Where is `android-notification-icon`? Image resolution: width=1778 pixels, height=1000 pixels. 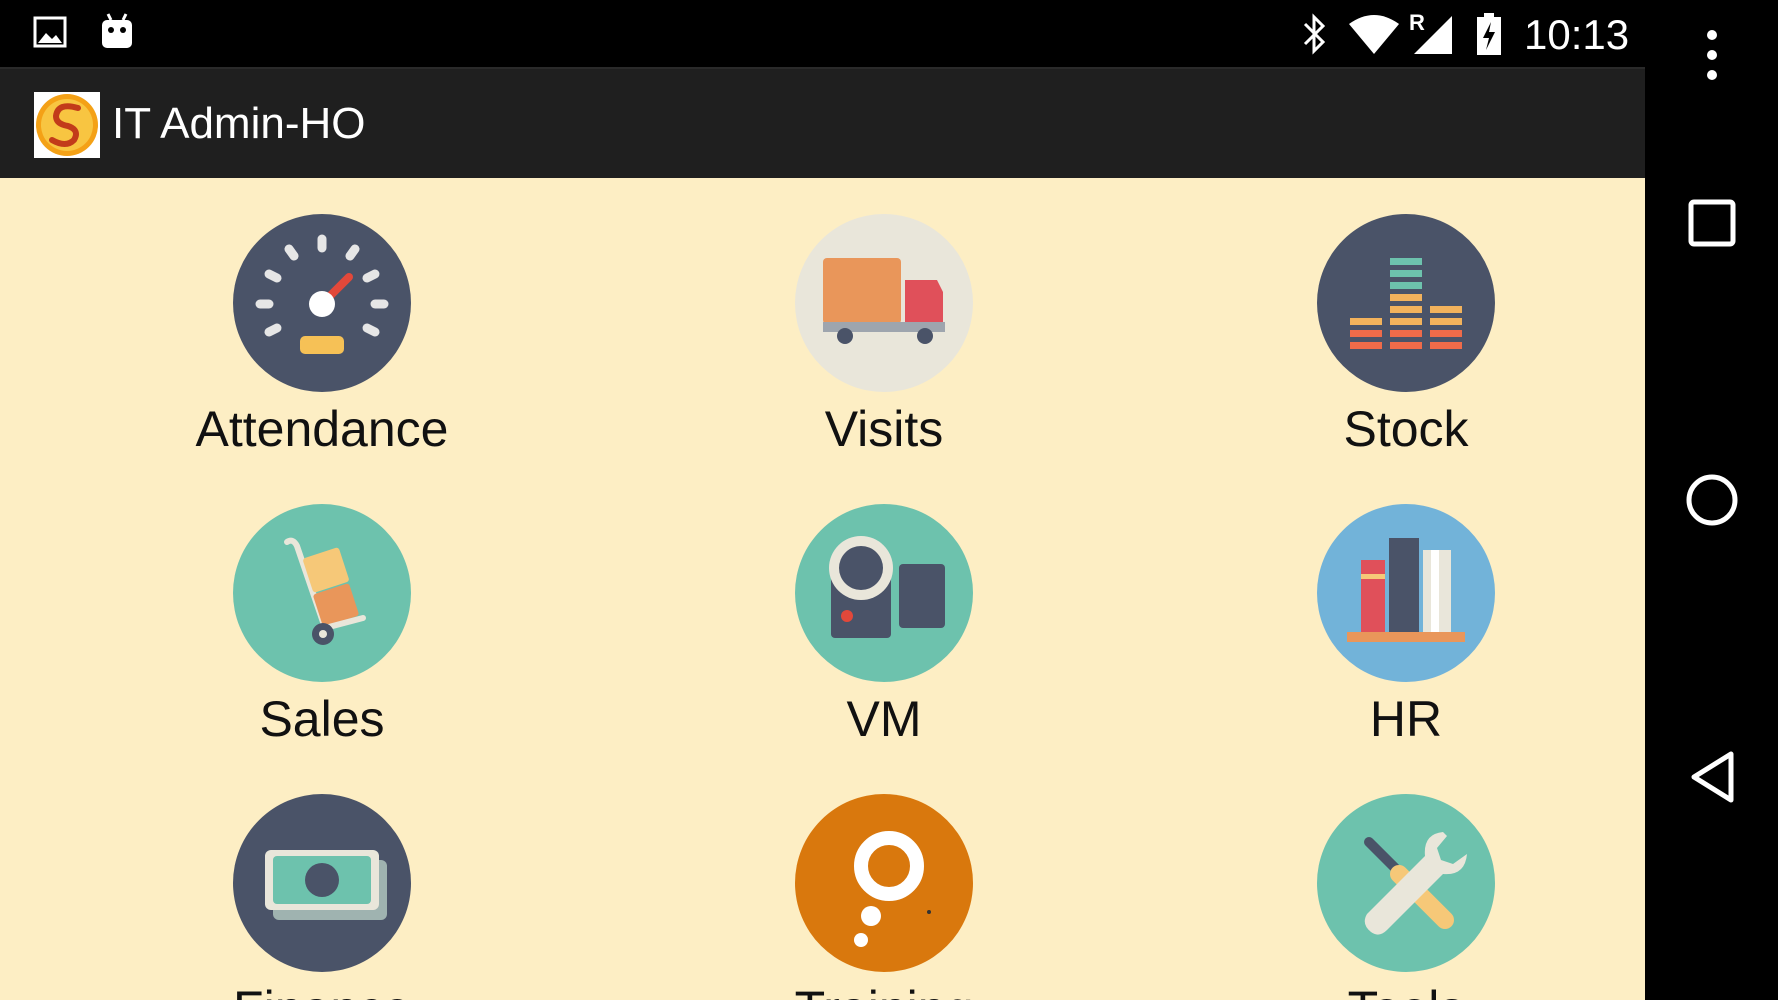 android-notification-icon is located at coordinates (117, 30).